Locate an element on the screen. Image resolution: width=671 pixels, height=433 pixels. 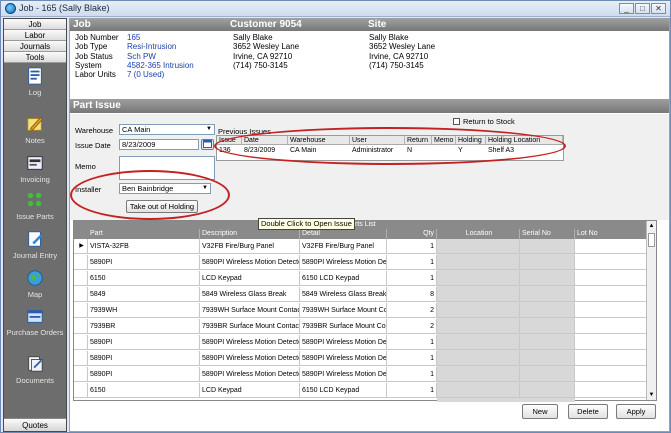
column-header-detail: Detail is located at coordinates (343, 234).